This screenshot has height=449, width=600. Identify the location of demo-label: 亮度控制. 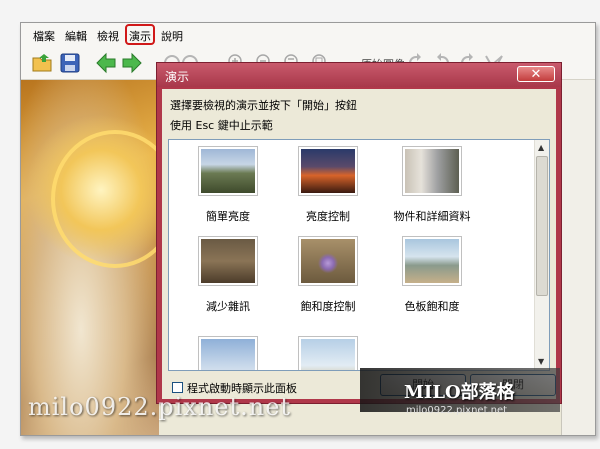
(328, 216).